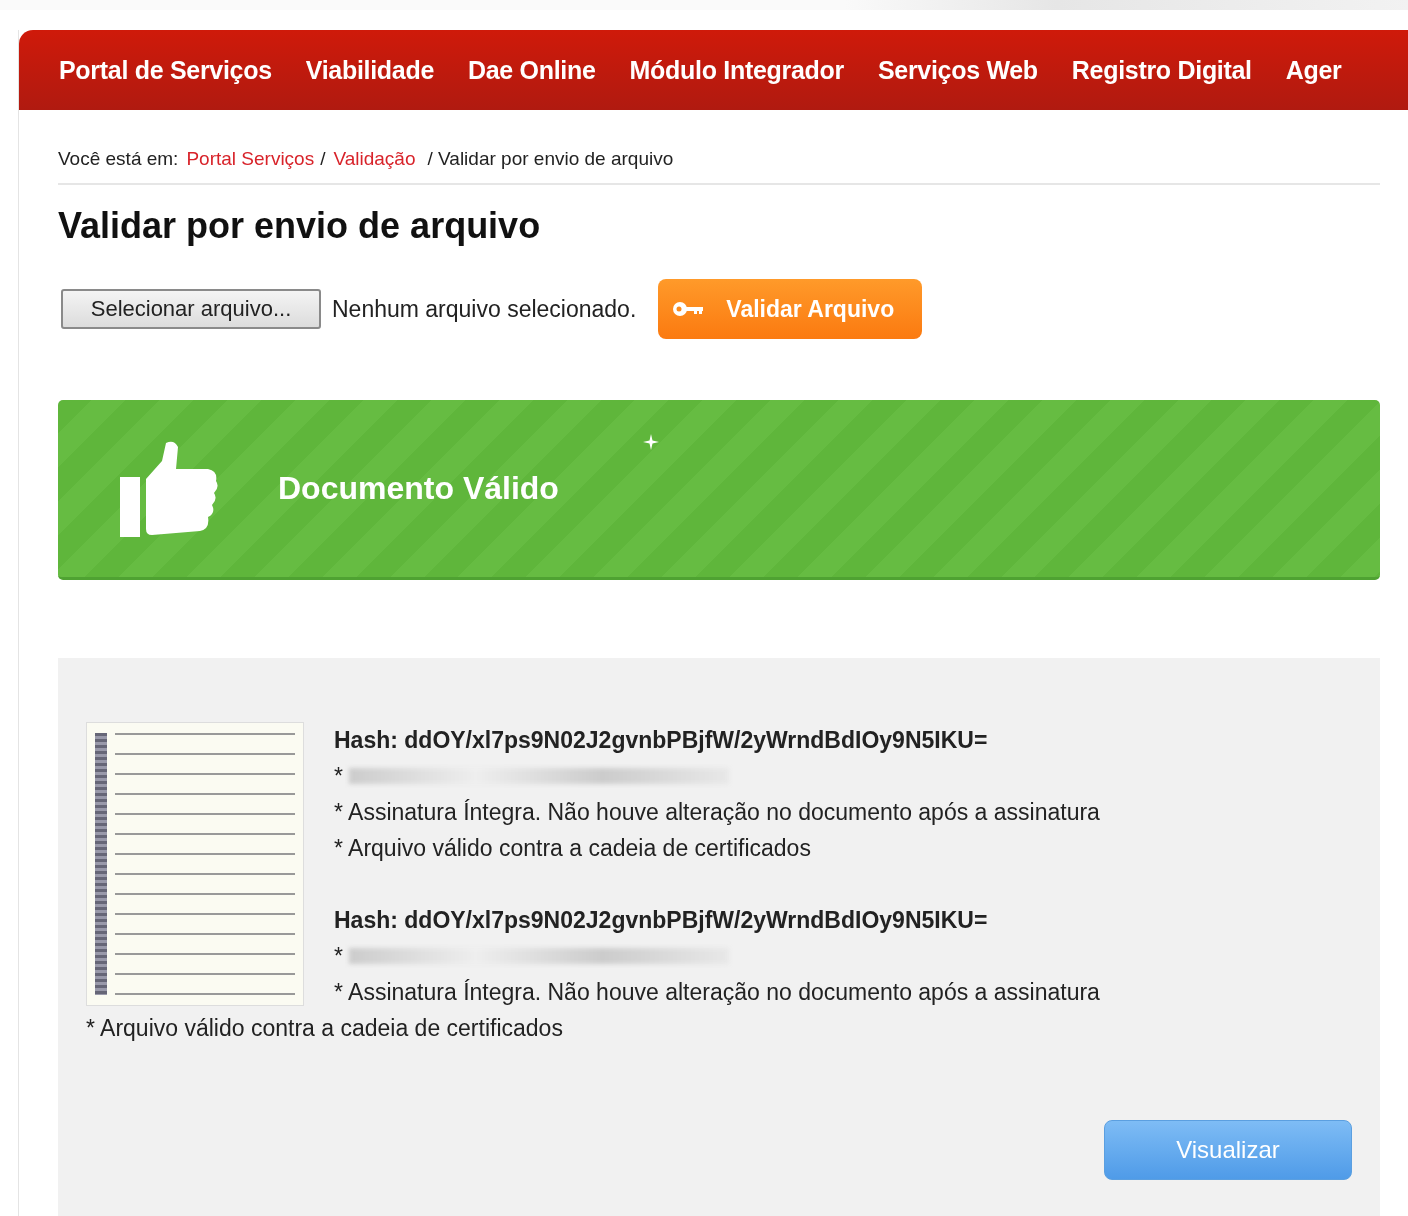 This screenshot has width=1408, height=1216. What do you see at coordinates (532, 70) in the screenshot?
I see `nav-link: Dae Online` at bounding box center [532, 70].